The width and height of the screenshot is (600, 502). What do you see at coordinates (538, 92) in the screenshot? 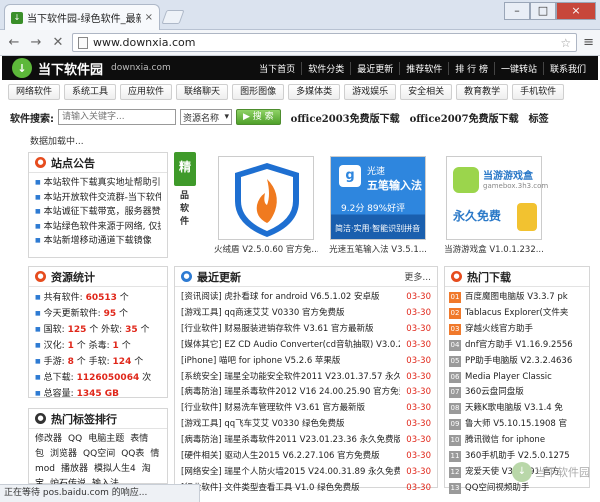
I see `category-mobile: 手机软件` at bounding box center [538, 92].